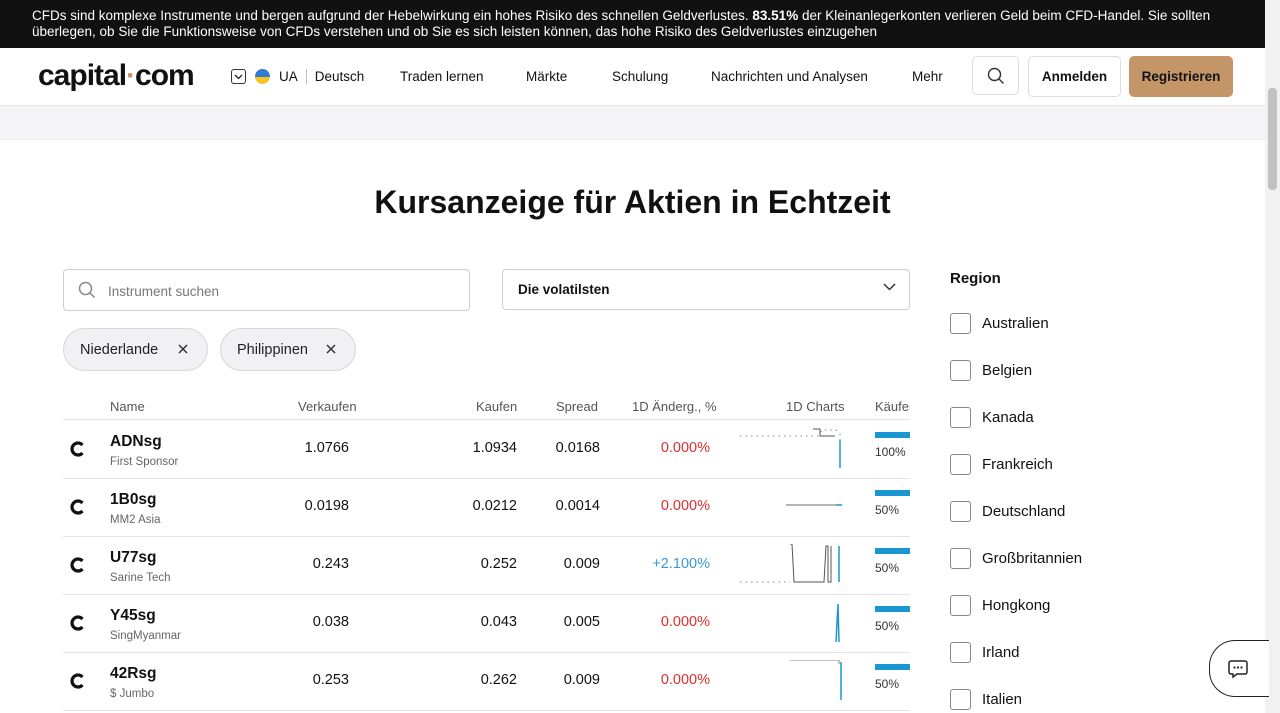  What do you see at coordinates (1007, 370) in the screenshot?
I see `region-label: Belgien` at bounding box center [1007, 370].